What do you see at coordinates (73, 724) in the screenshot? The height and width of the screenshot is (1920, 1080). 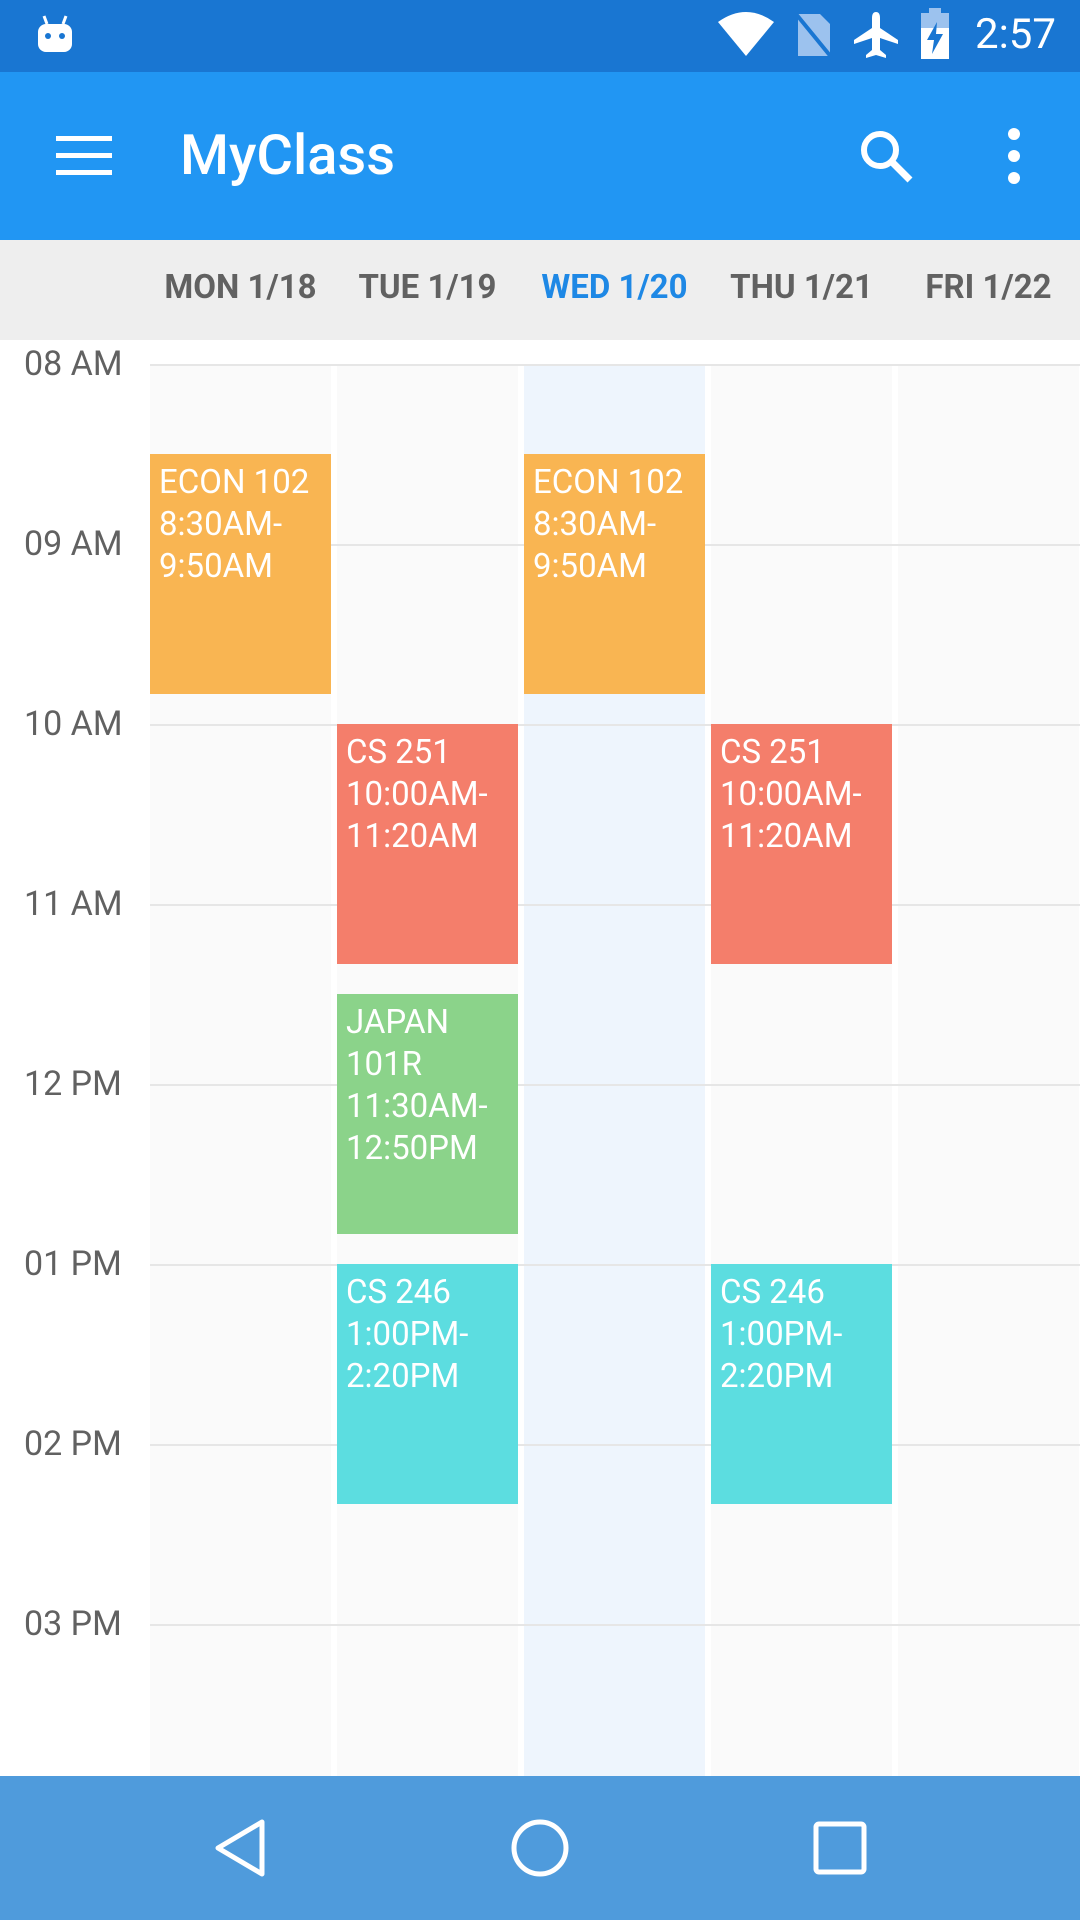 I see `hour-label: 10 AM` at bounding box center [73, 724].